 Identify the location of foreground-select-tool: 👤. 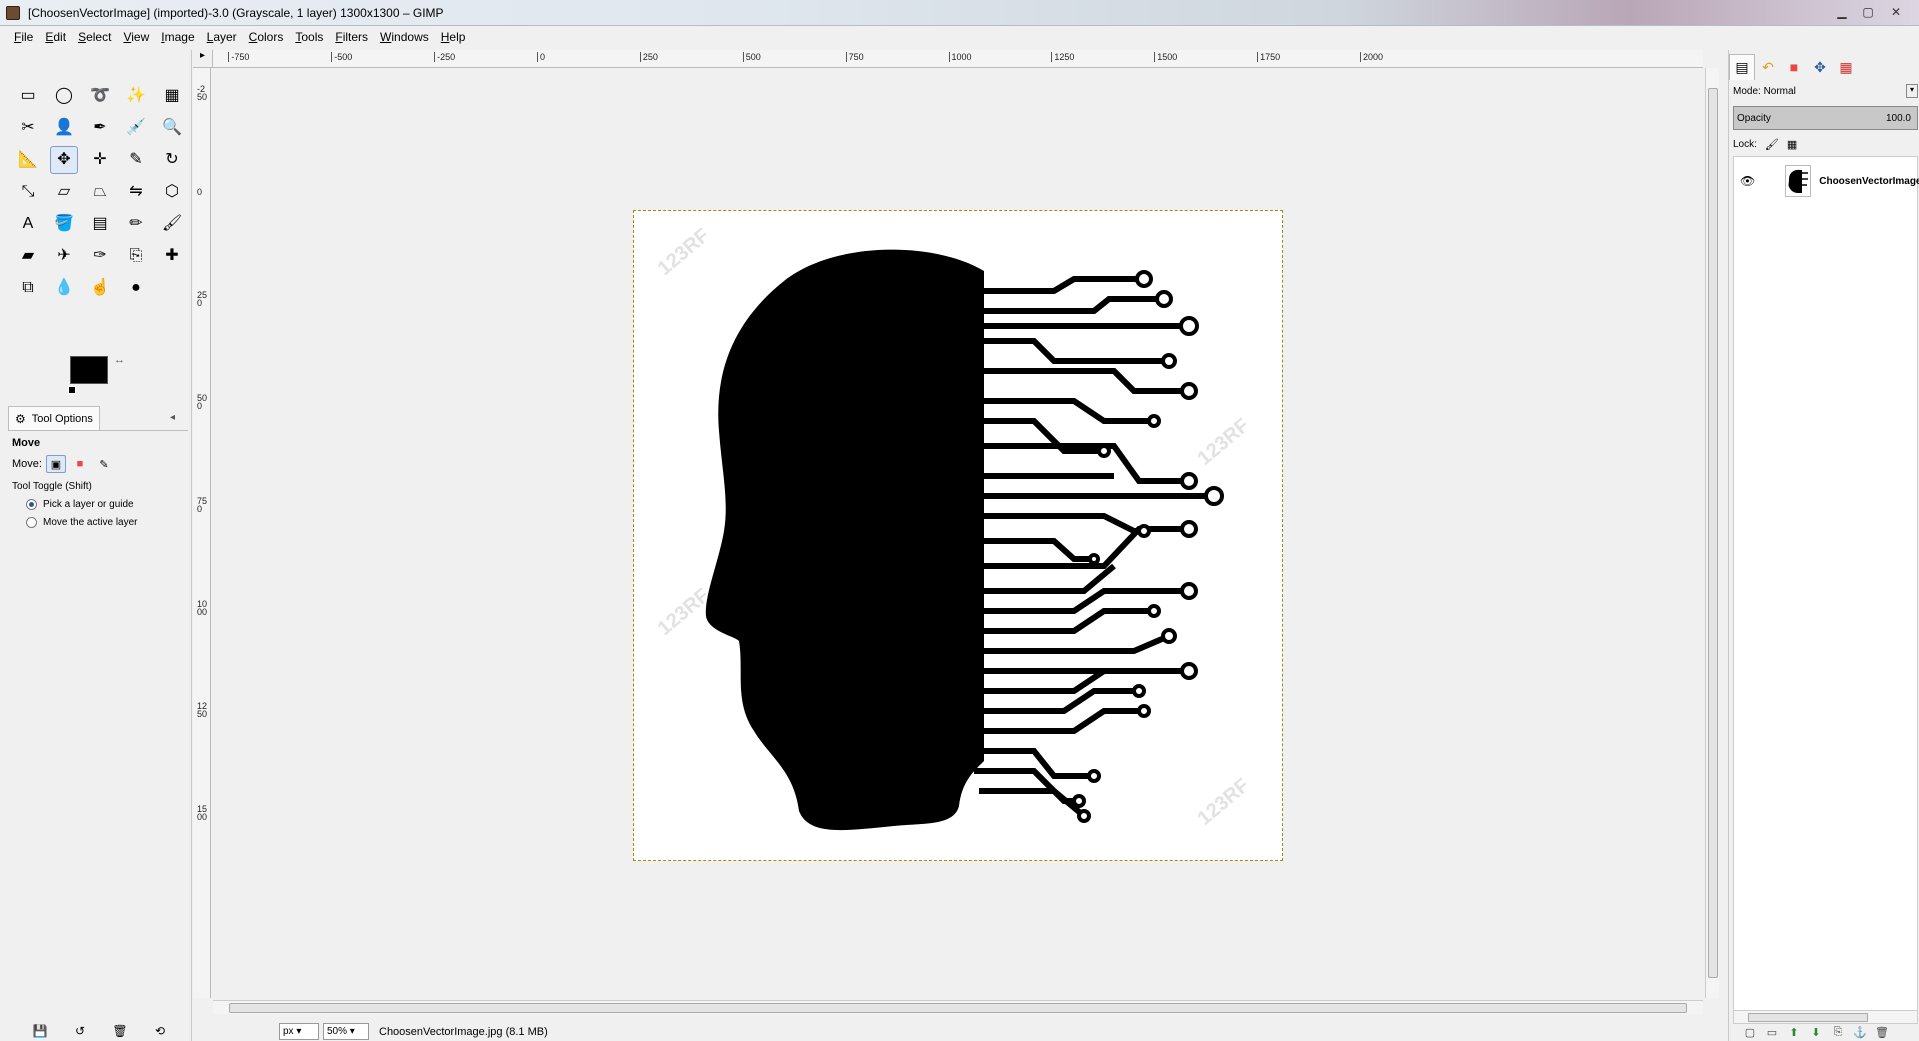
(64, 128).